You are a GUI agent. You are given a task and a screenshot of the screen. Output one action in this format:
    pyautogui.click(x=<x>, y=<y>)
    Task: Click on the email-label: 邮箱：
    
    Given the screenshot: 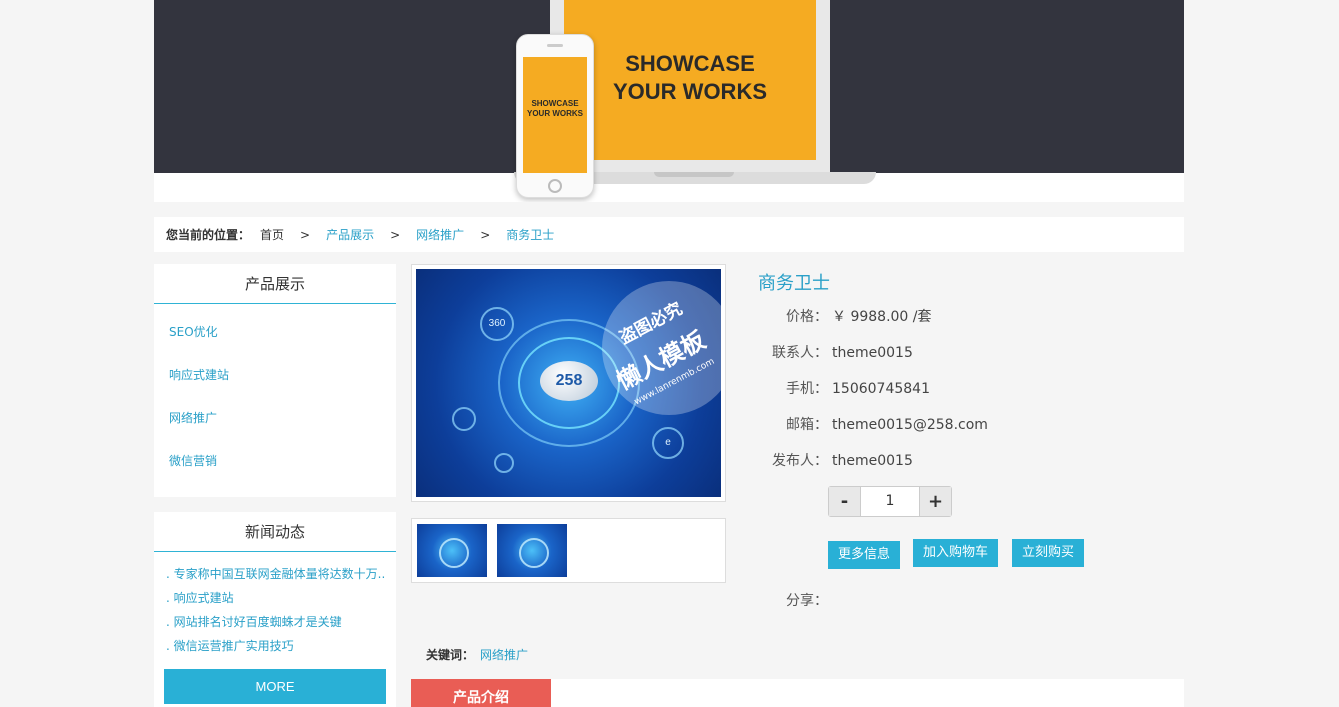 What is the action you would take?
    pyautogui.click(x=807, y=425)
    